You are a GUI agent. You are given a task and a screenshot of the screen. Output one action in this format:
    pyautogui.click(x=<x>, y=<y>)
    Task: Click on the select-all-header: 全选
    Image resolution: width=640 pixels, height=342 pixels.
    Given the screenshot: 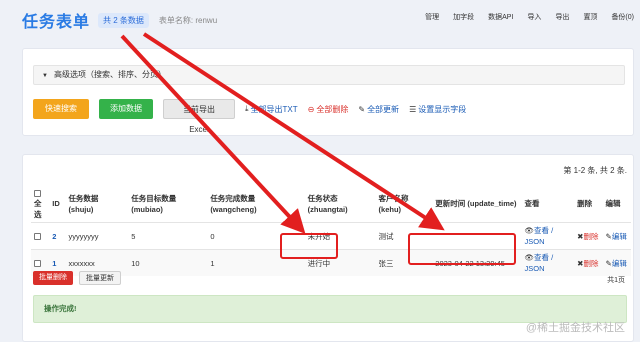 What is the action you would take?
    pyautogui.click(x=40, y=204)
    